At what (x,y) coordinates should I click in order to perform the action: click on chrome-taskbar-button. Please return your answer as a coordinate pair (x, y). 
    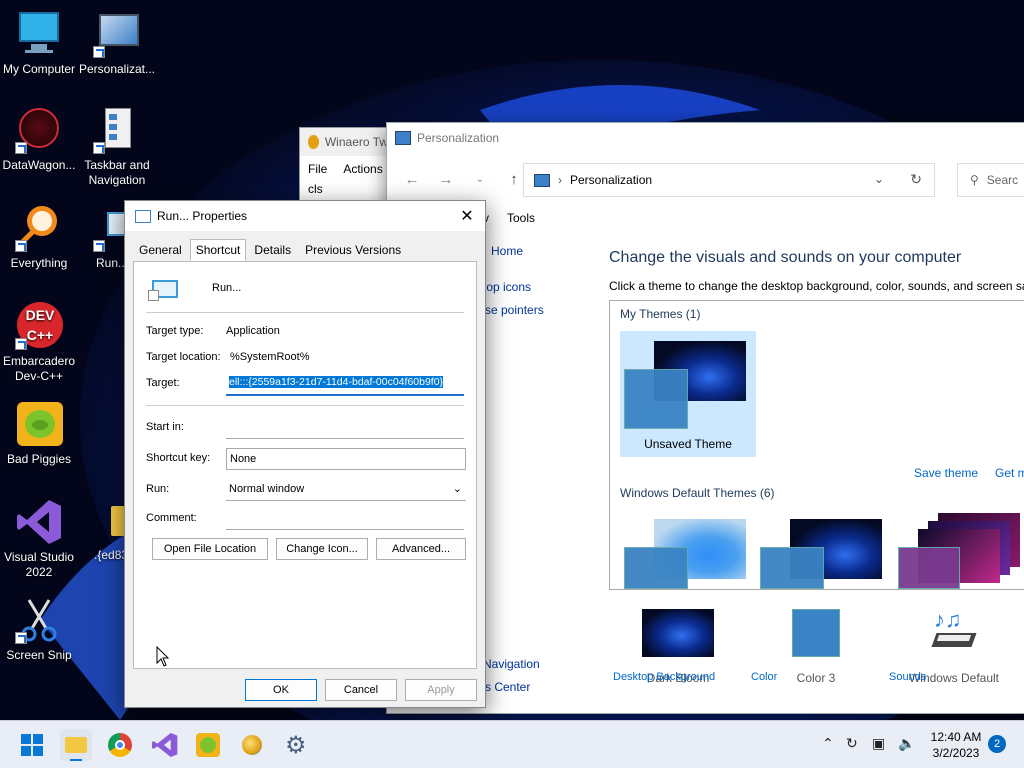
    Looking at the image, I should click on (120, 745).